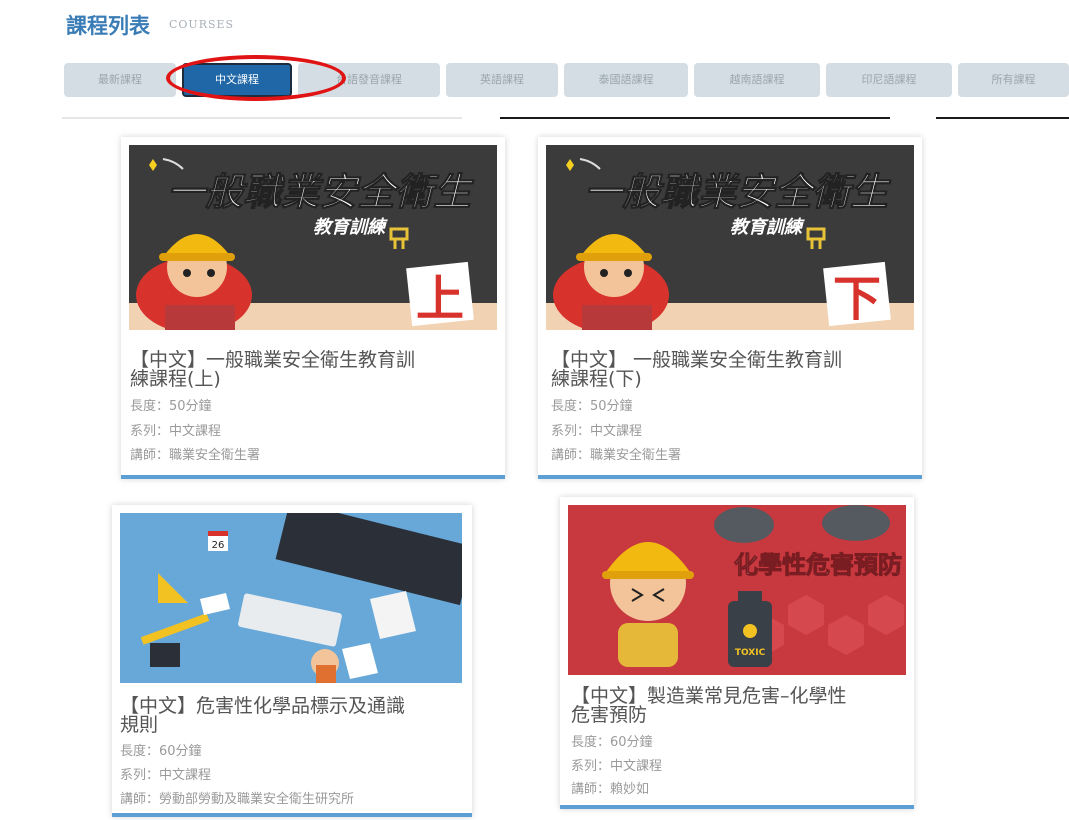 This screenshot has height=820, width=1069. What do you see at coordinates (237, 799) in the screenshot?
I see `course-teacher: 講師：勞動部勞動及職業安全衛生研究所` at bounding box center [237, 799].